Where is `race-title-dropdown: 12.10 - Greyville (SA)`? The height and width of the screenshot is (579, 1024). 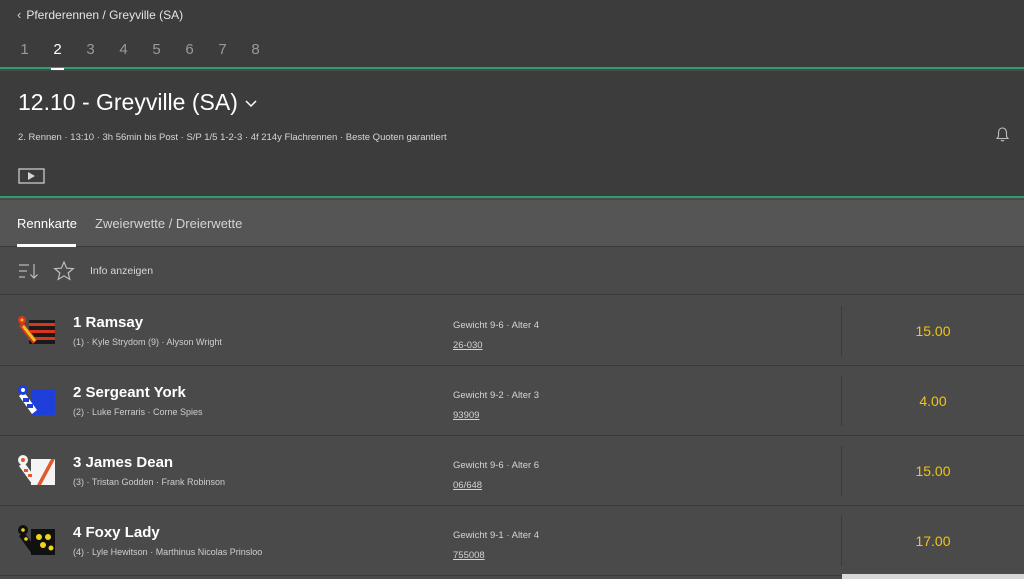 race-title-dropdown: 12.10 - Greyville (SA) is located at coordinates (138, 102).